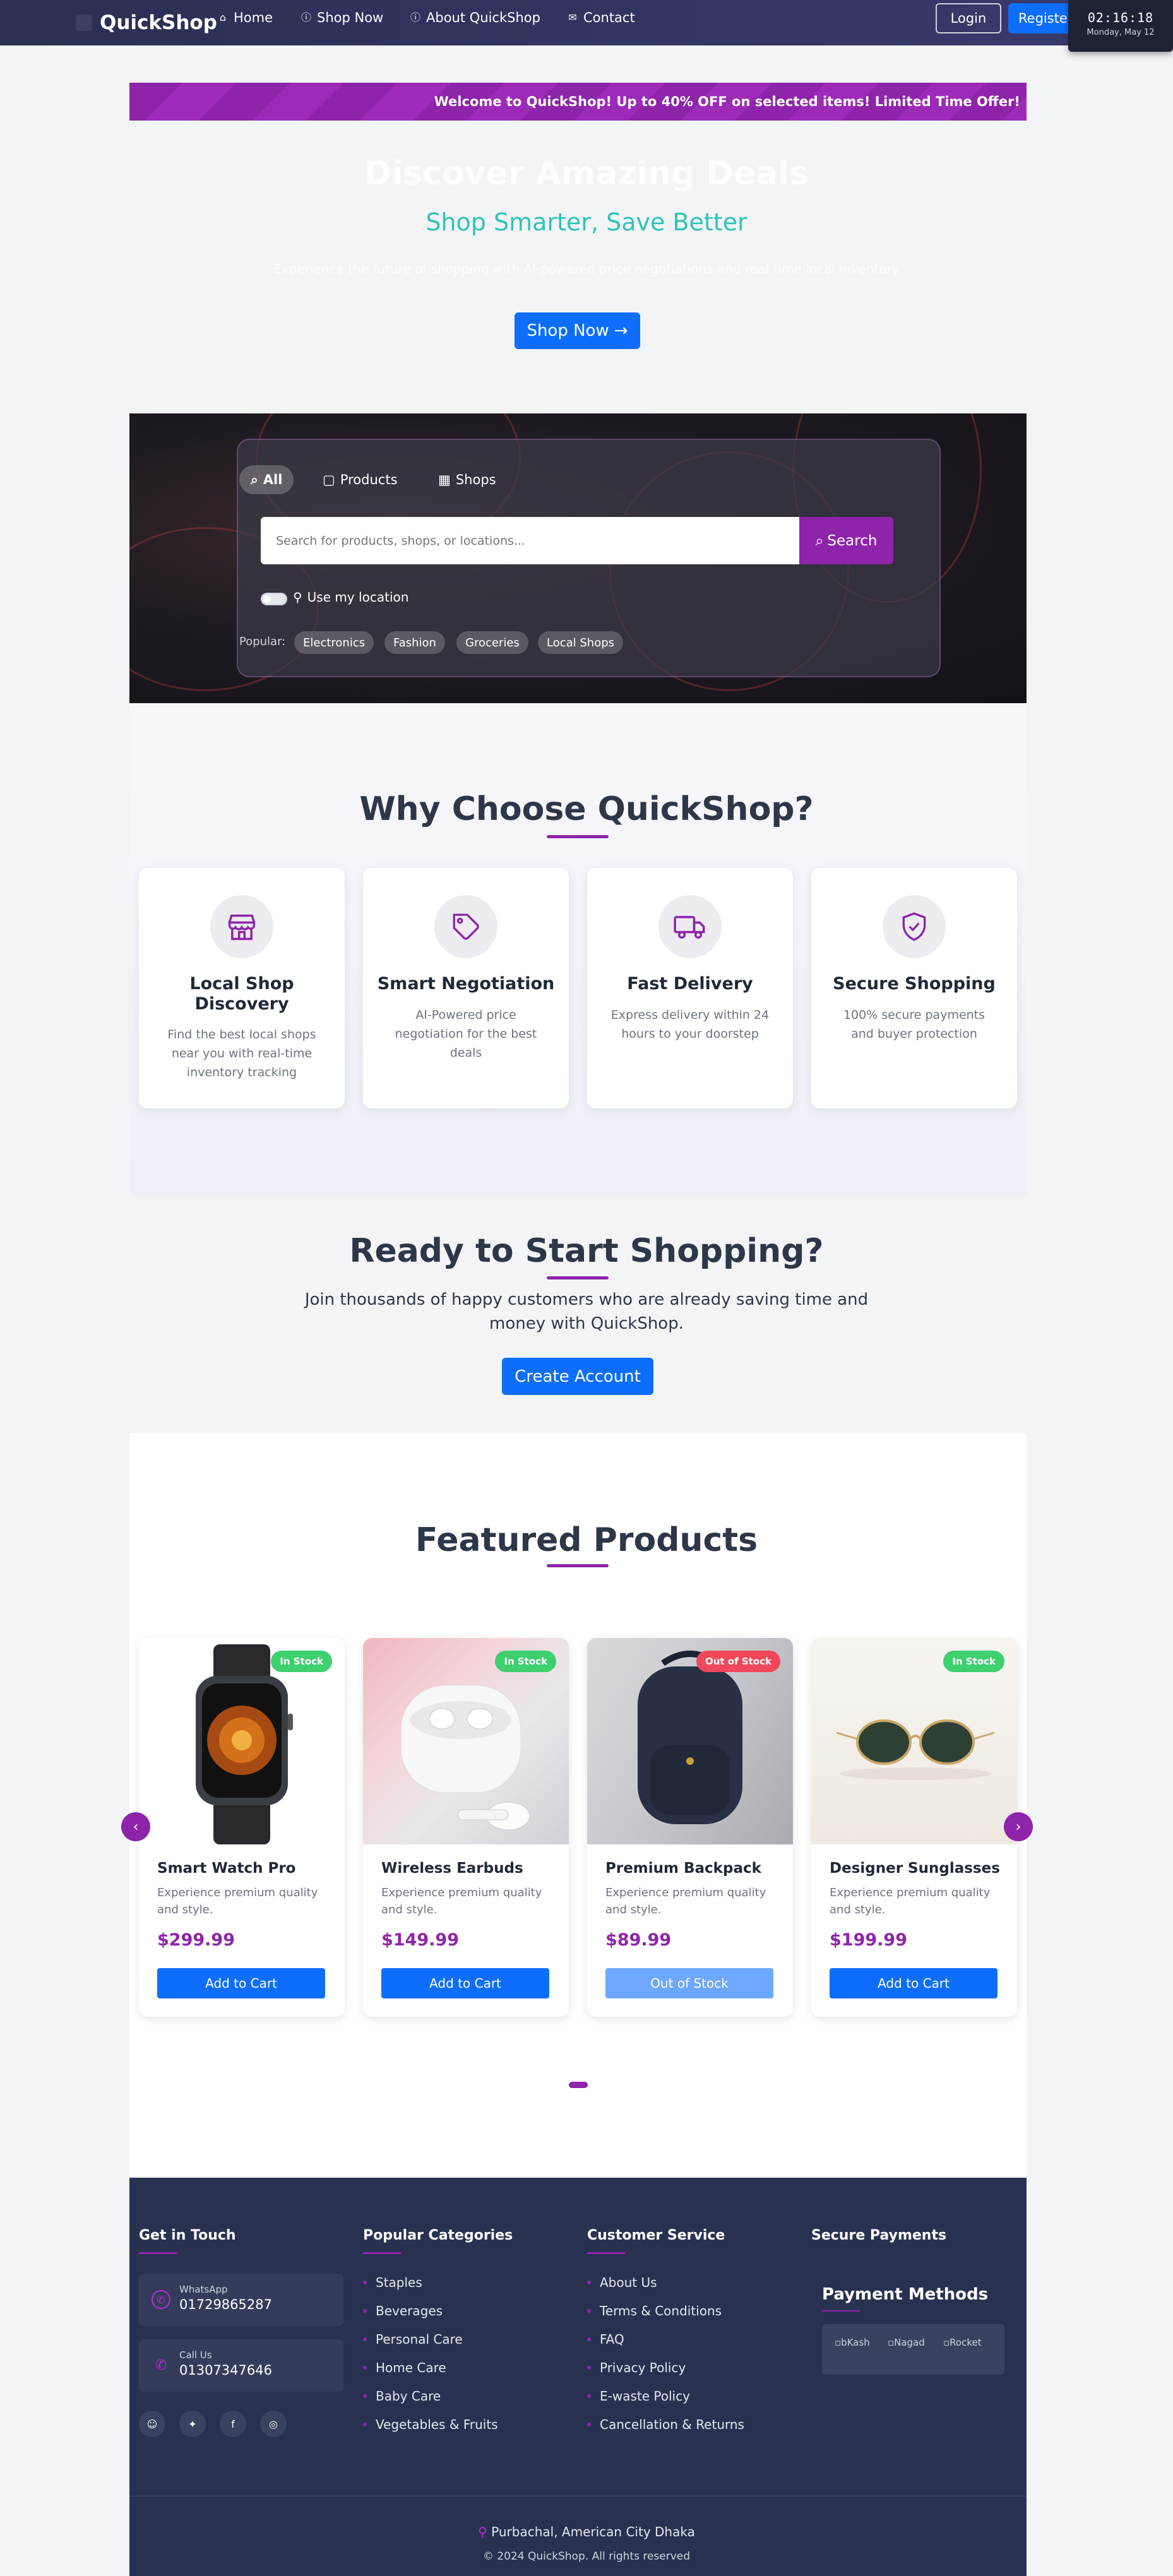  I want to click on category-link: Baby Care, so click(402, 2397).